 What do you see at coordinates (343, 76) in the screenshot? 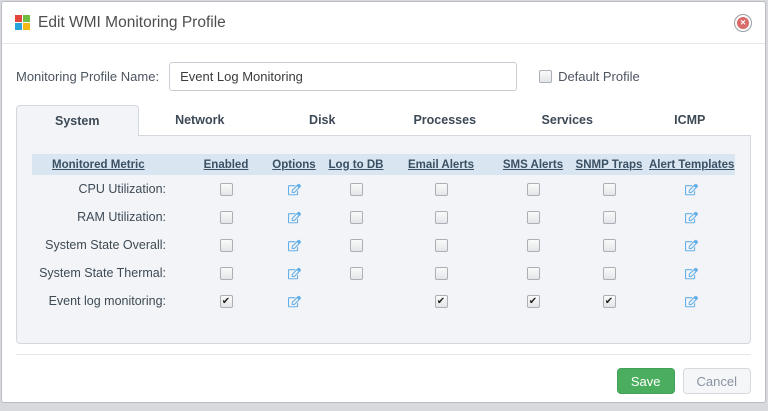
I see `profile-name-input` at bounding box center [343, 76].